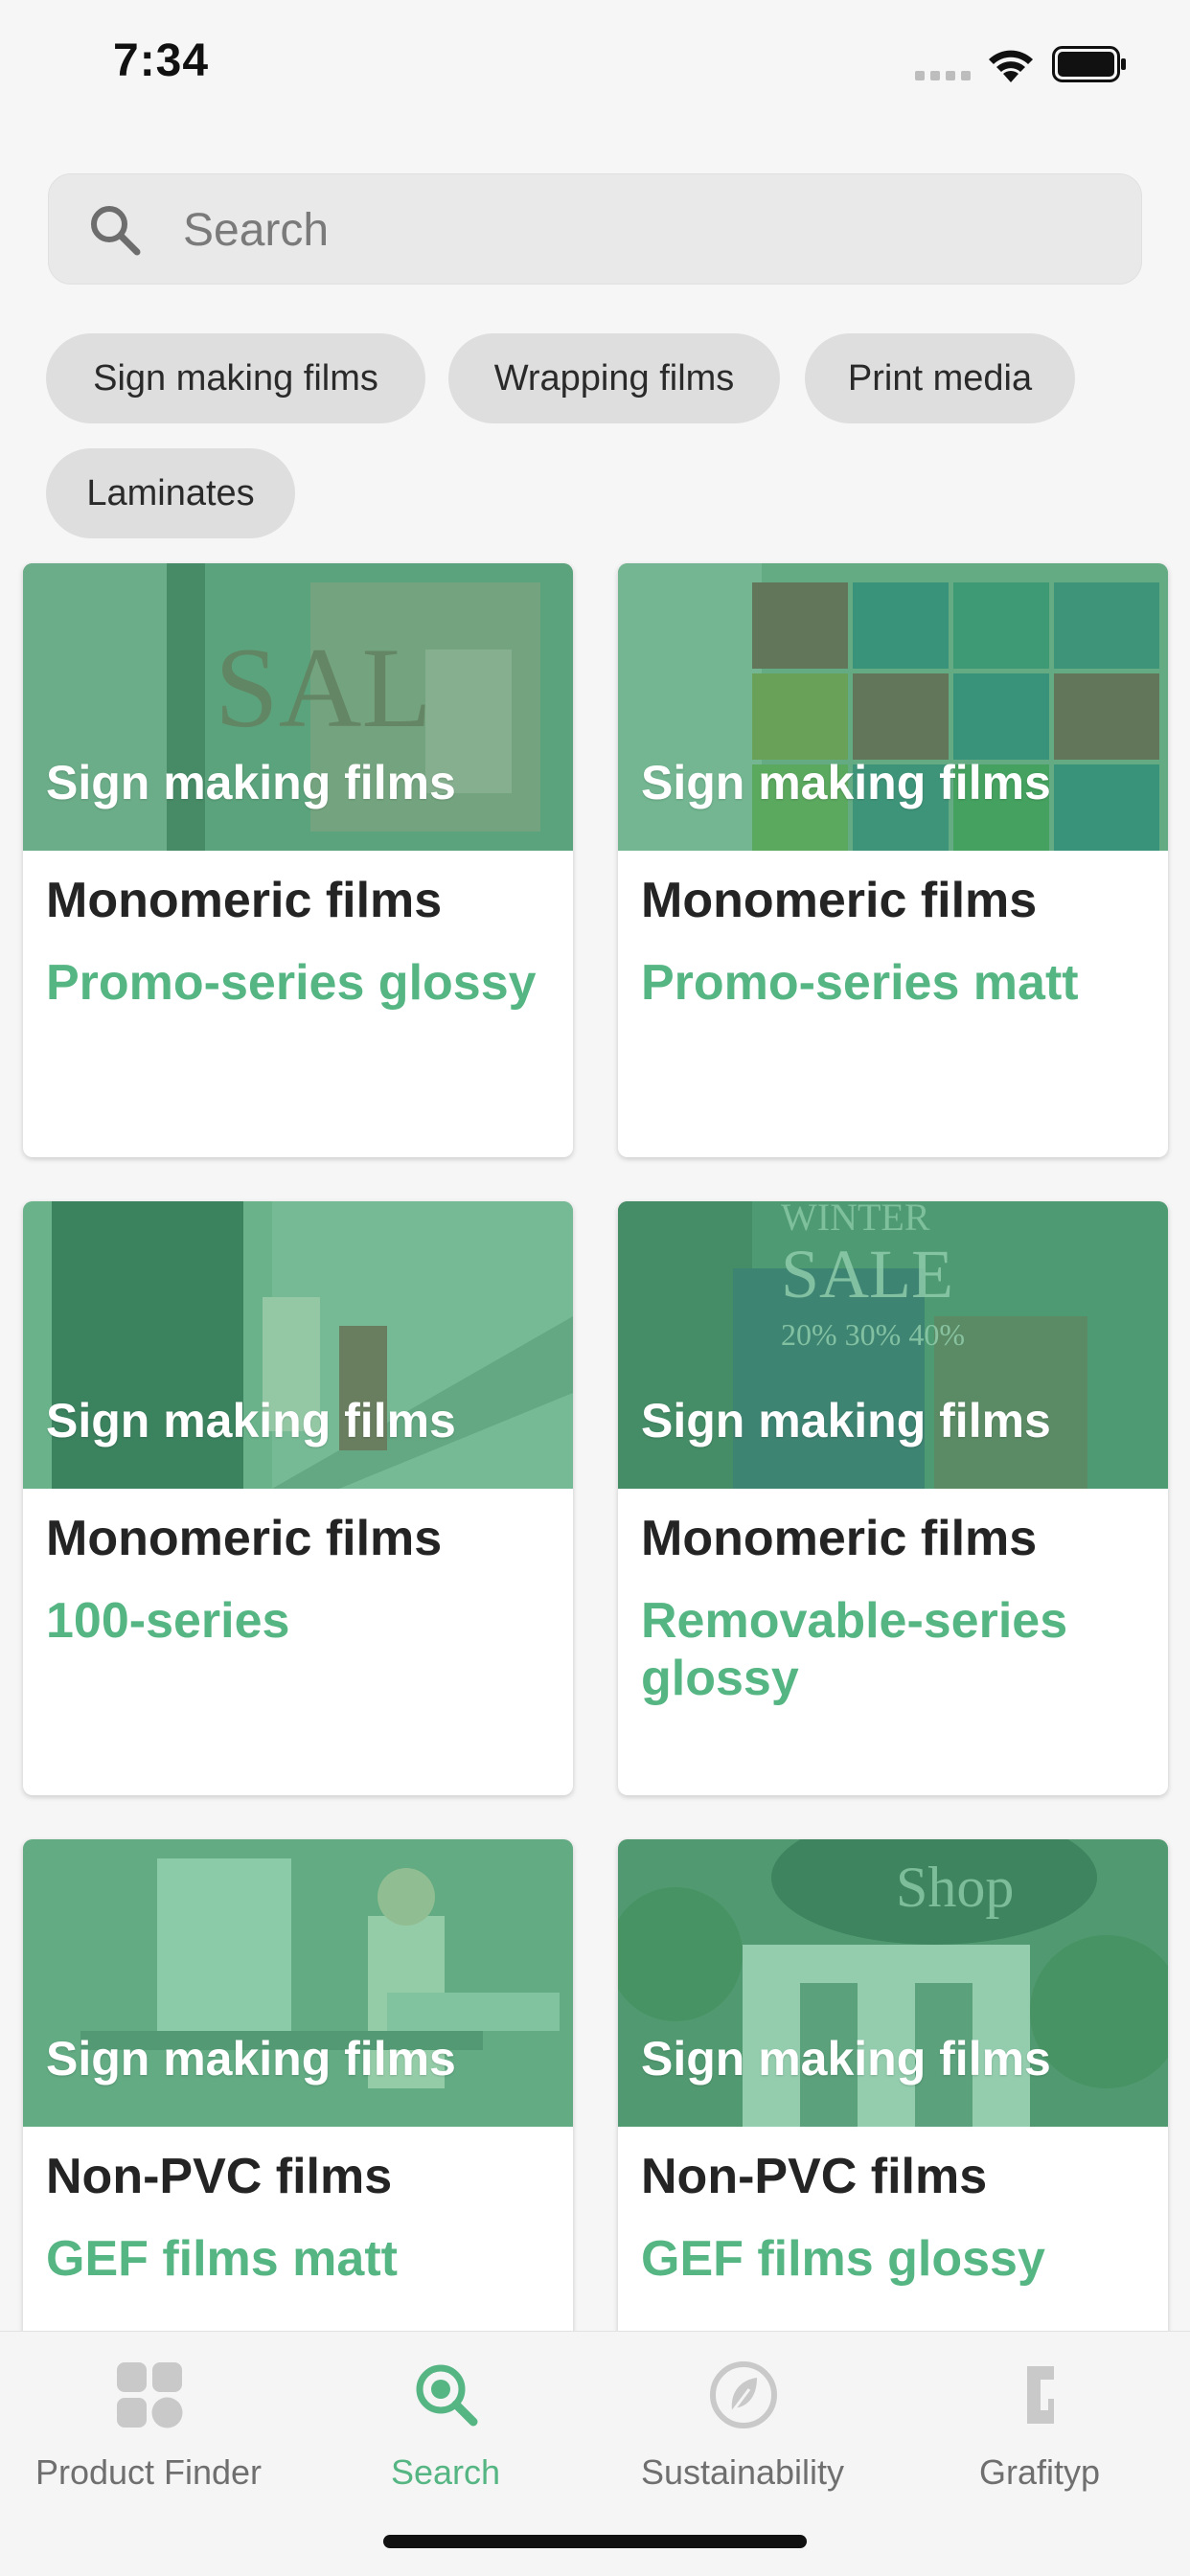 This screenshot has width=1190, height=2576. Describe the element at coordinates (236, 378) in the screenshot. I see `filter-chip-sign-making-films: Sign making films` at that location.